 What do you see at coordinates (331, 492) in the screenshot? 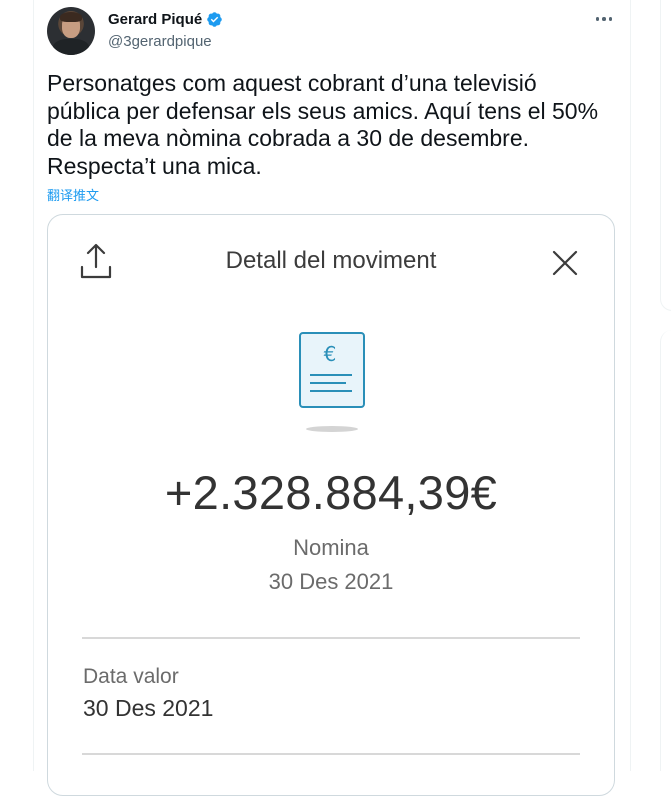
I see `amount: +2.328.884,39€` at bounding box center [331, 492].